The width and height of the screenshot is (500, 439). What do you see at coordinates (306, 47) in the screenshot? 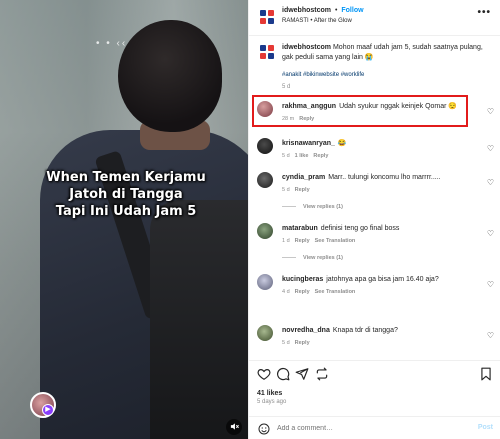
I see `caption-username: idwebhostcom` at bounding box center [306, 47].